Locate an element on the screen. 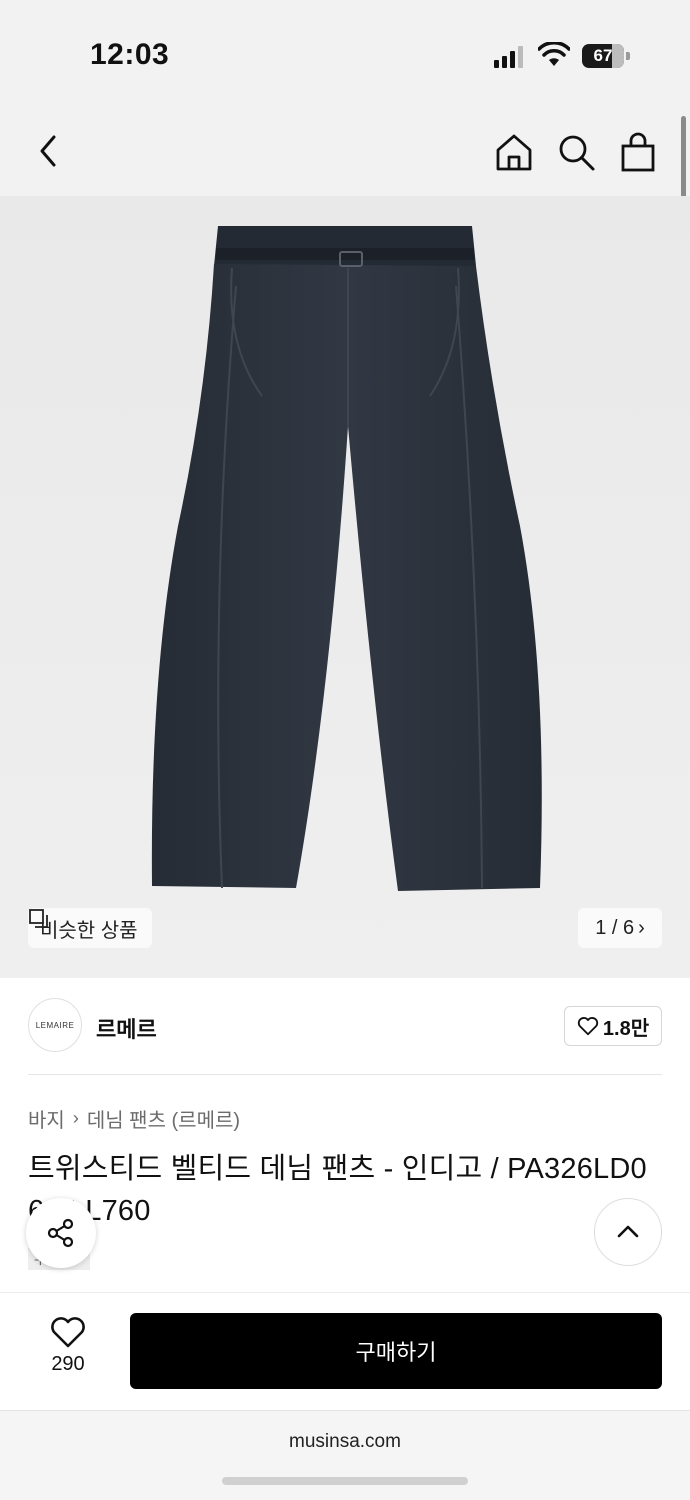  share-button is located at coordinates (61, 1233).